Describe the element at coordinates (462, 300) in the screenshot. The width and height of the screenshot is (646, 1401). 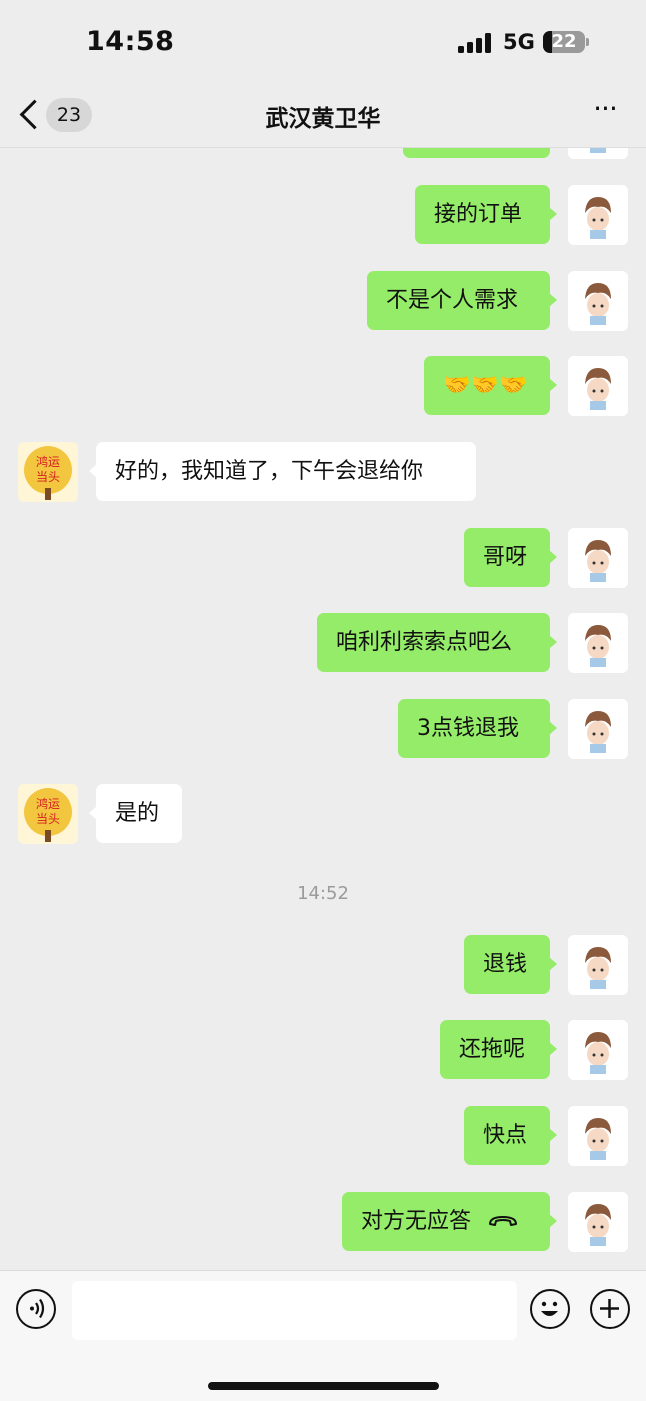
I see `message-bubble-outgoing: 不是个人需求` at that location.